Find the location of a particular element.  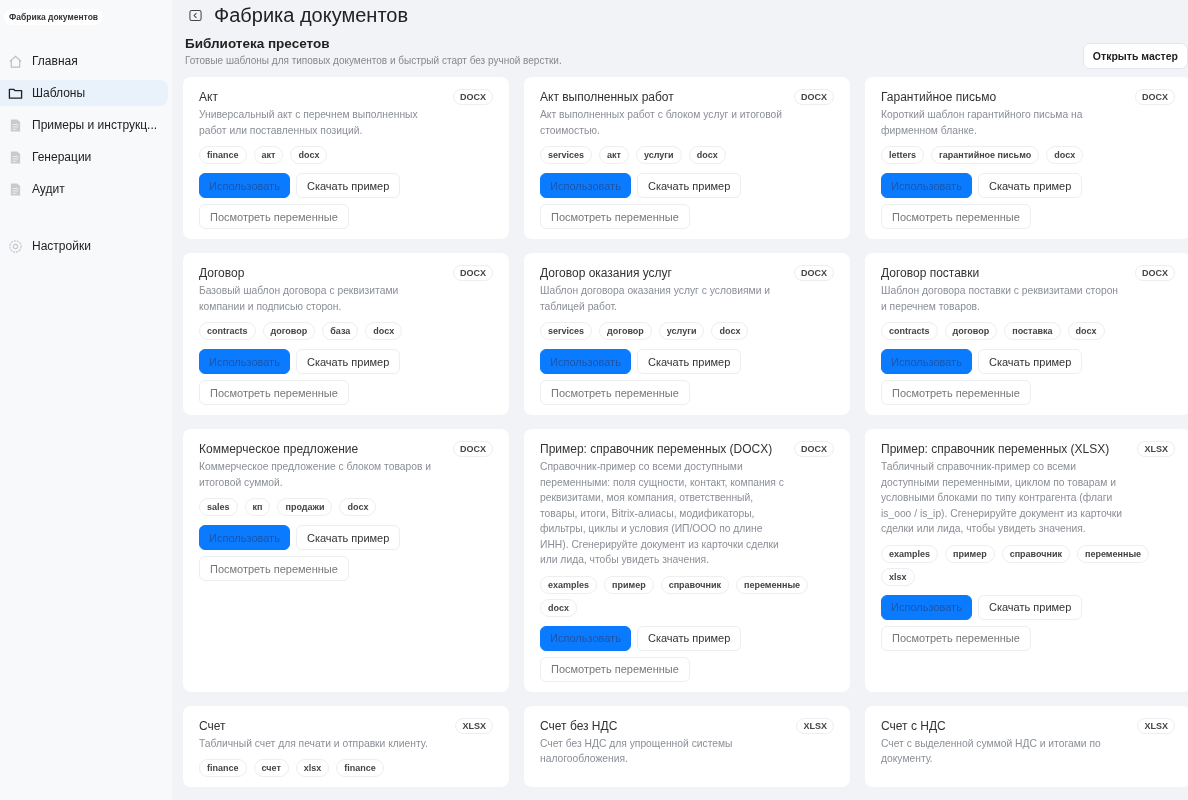

card-title: Счет is located at coordinates (212, 725).